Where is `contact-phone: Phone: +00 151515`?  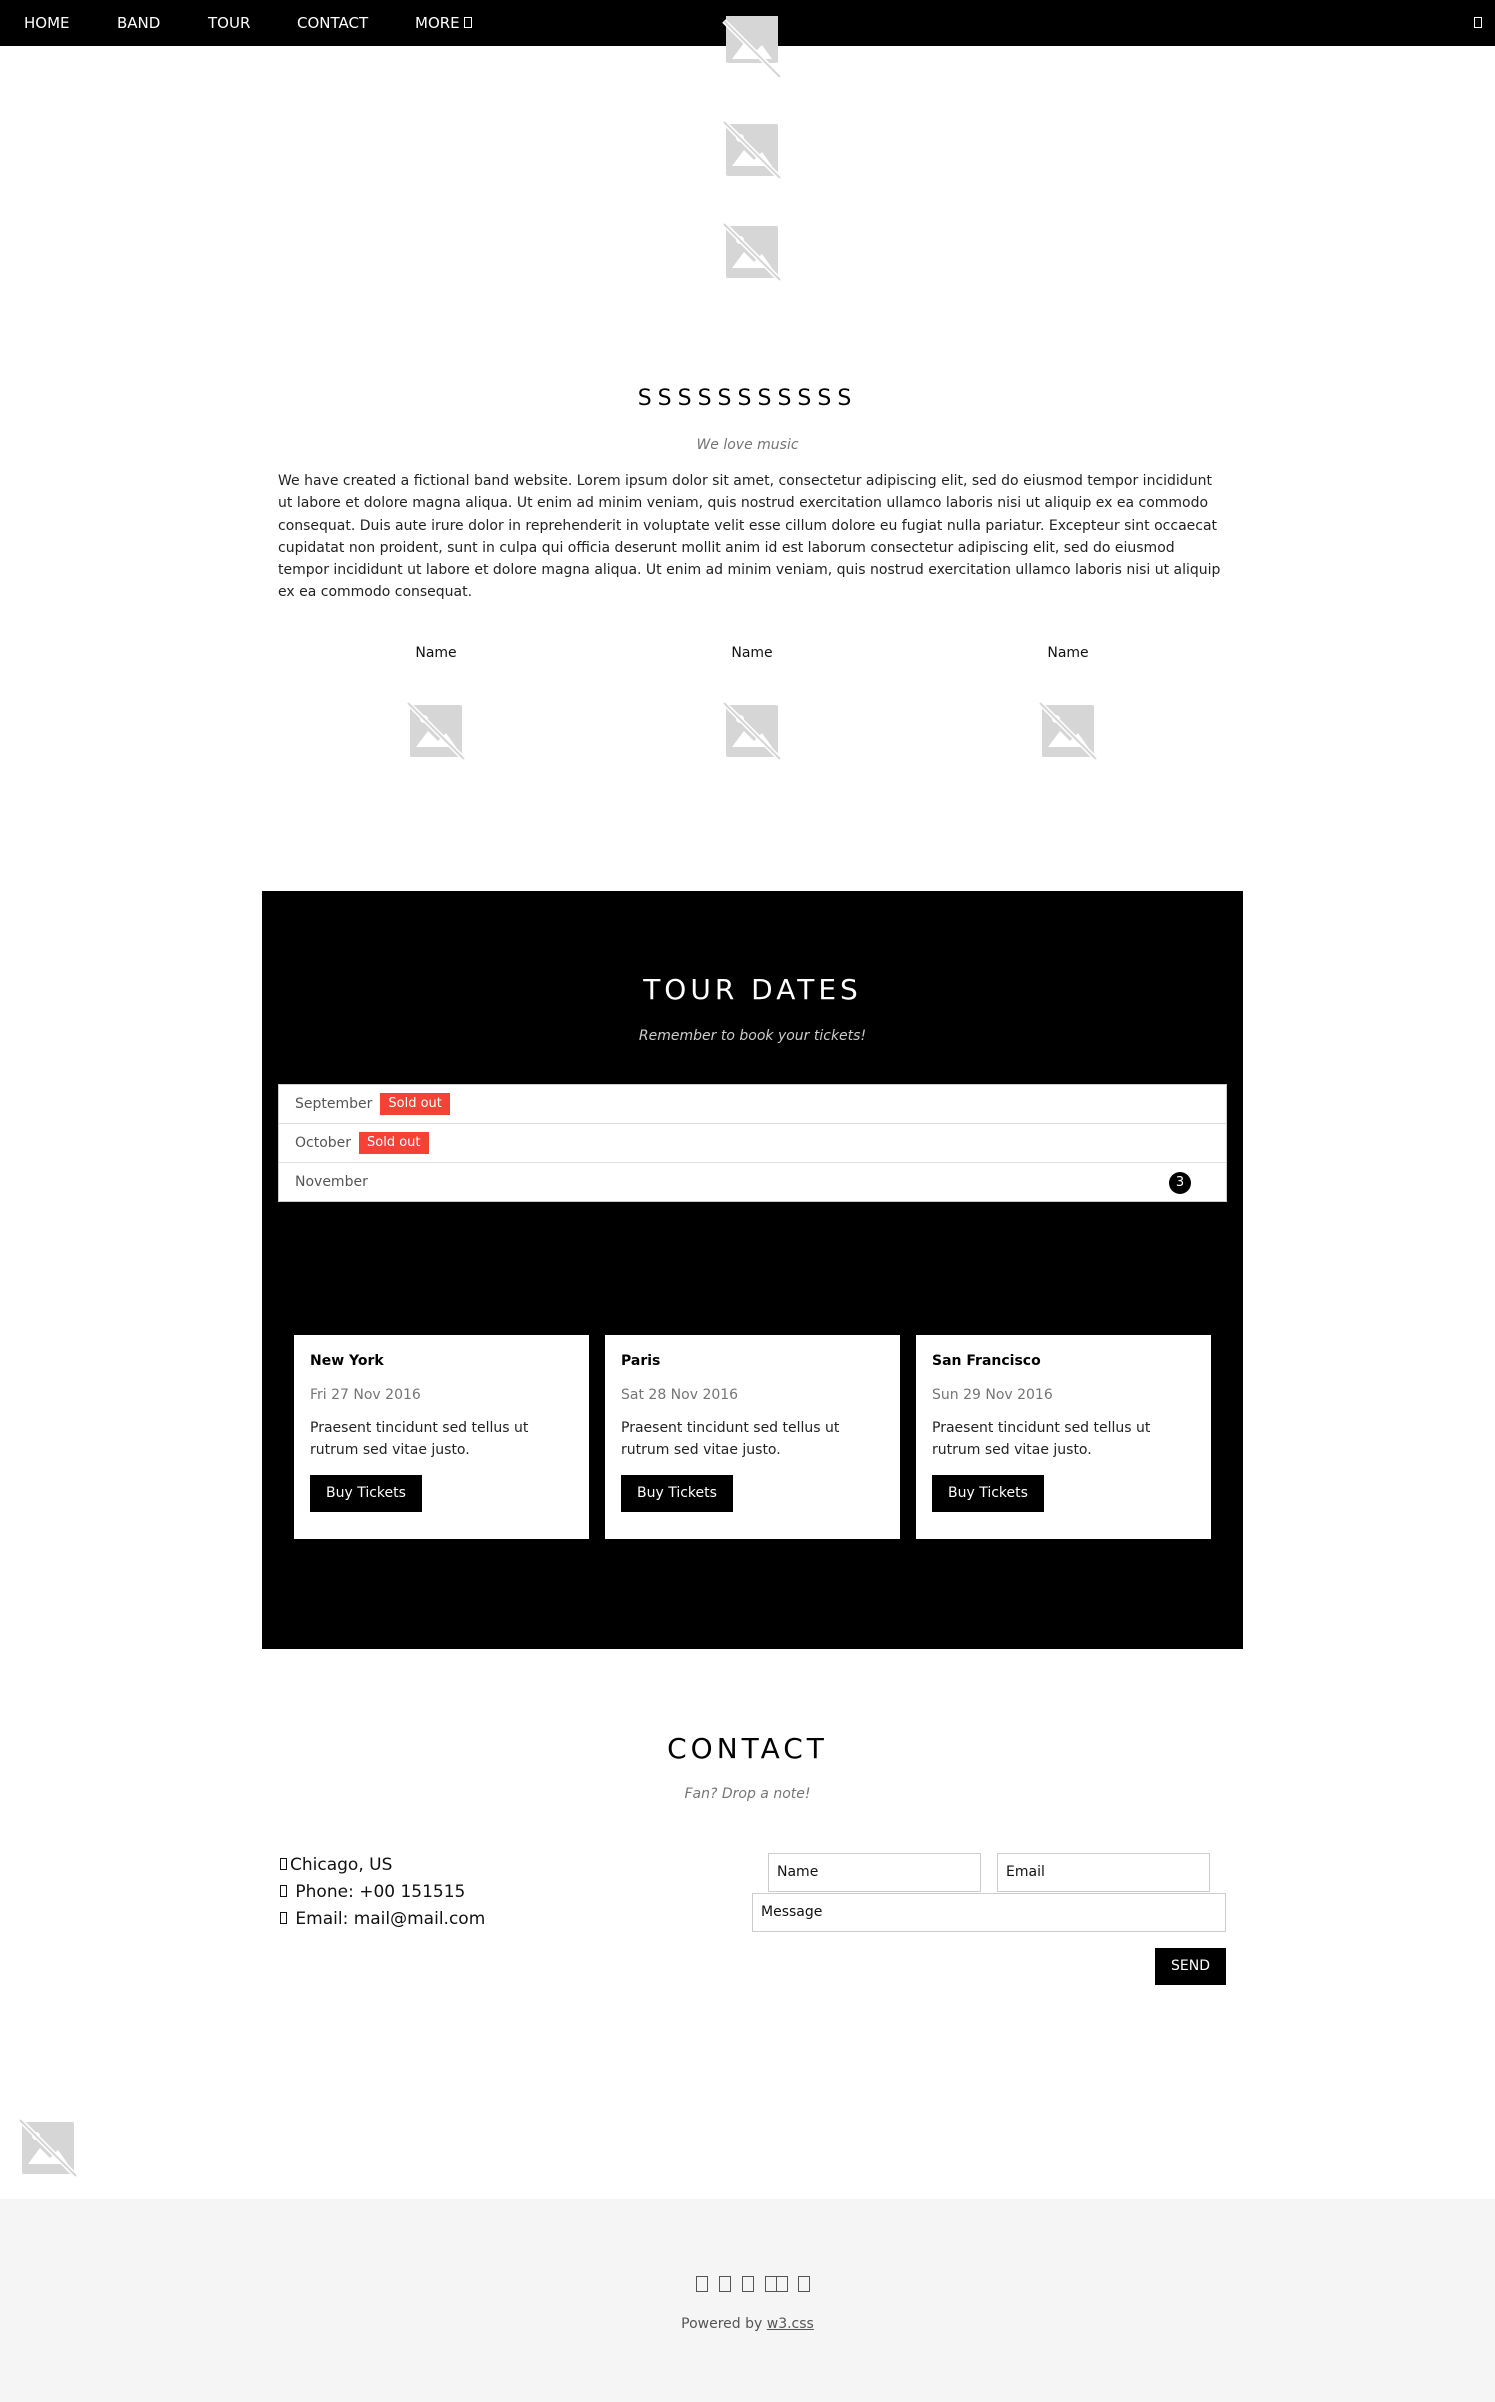
contact-phone: Phone: +00 151515 is located at coordinates (372, 1892).